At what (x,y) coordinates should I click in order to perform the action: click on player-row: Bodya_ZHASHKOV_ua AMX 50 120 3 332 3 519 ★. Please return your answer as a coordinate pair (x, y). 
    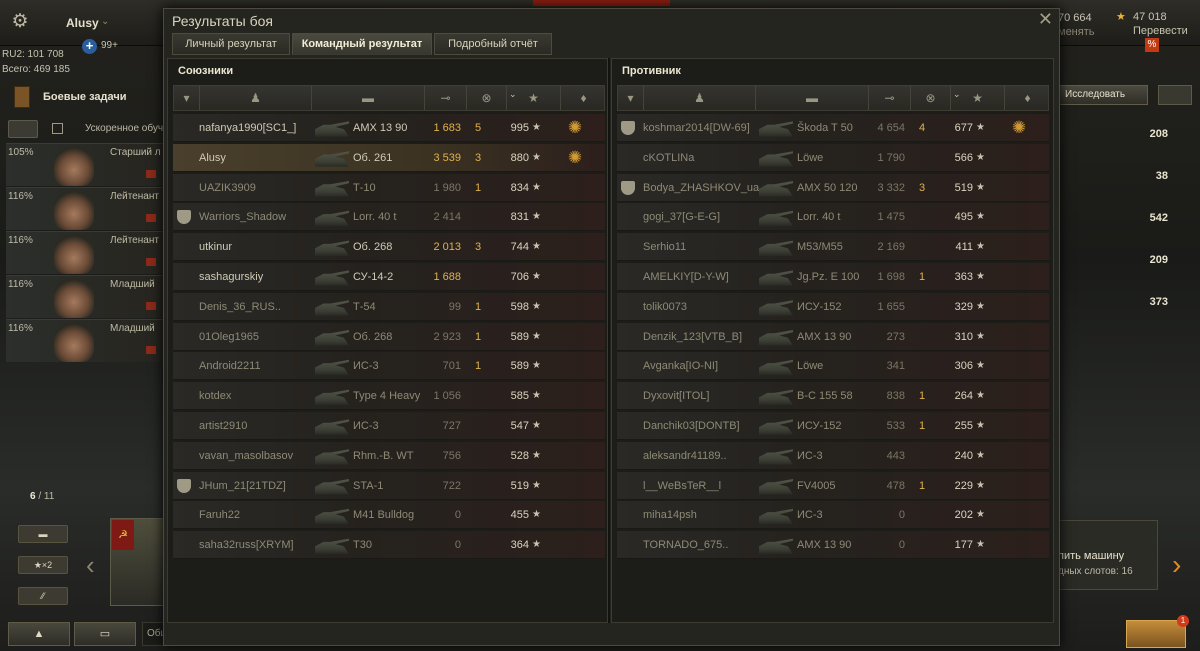
    Looking at the image, I should click on (833, 187).